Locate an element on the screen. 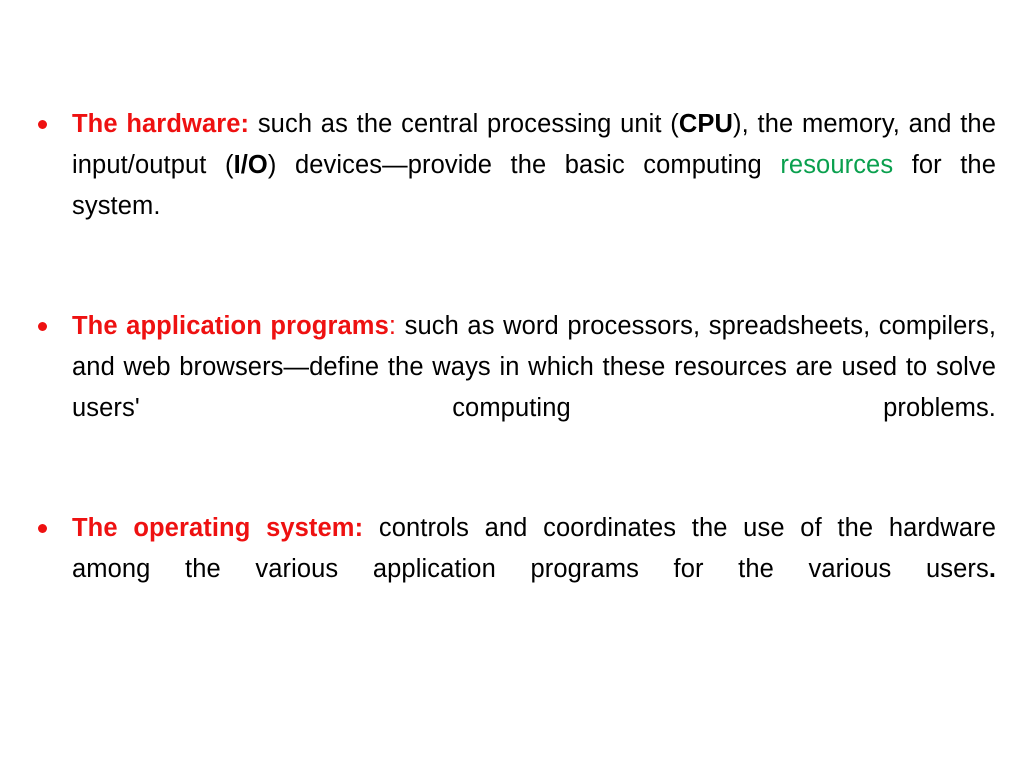 The height and width of the screenshot is (768, 1024). bullet-term-application-programs: The application programs is located at coordinates (230, 326).